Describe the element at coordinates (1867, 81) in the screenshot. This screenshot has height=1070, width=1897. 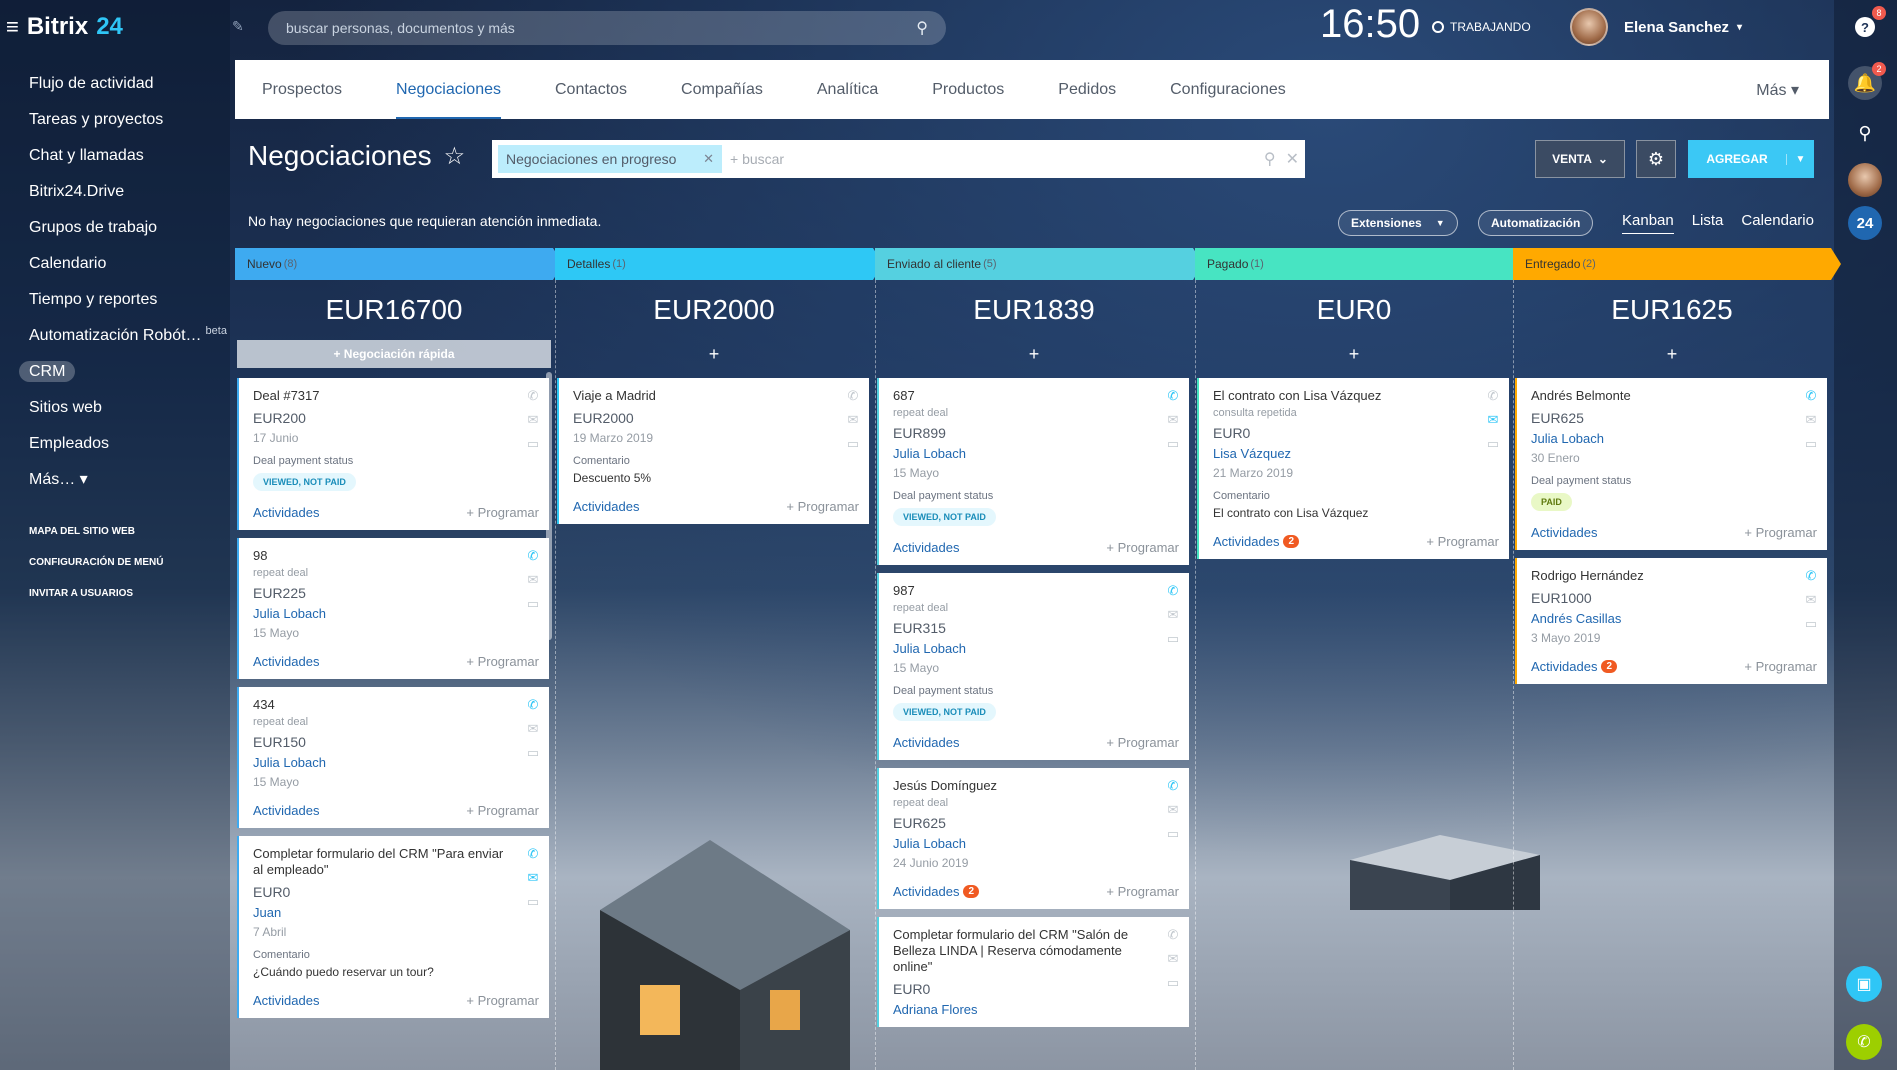
I see `bell-icon: 🔔 2` at that location.